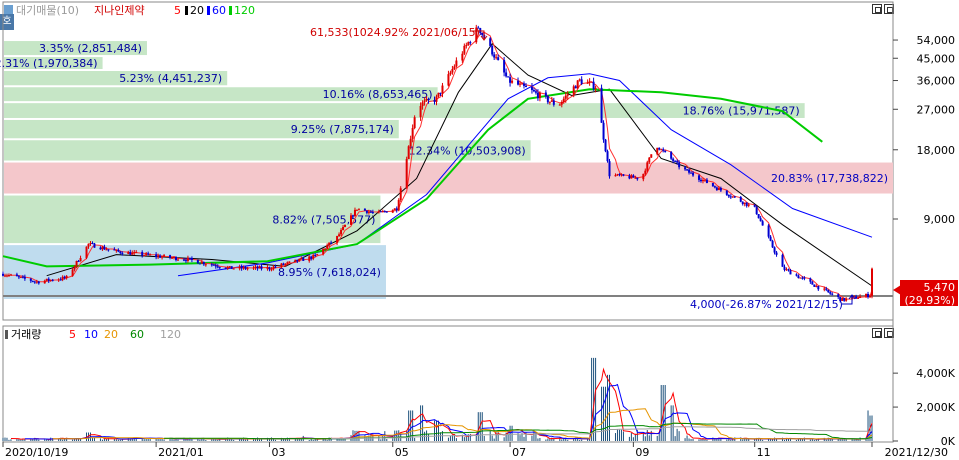 The height and width of the screenshot is (460, 959). What do you see at coordinates (170, 334) in the screenshot?
I see `volume-legend-ma120: 120` at bounding box center [170, 334].